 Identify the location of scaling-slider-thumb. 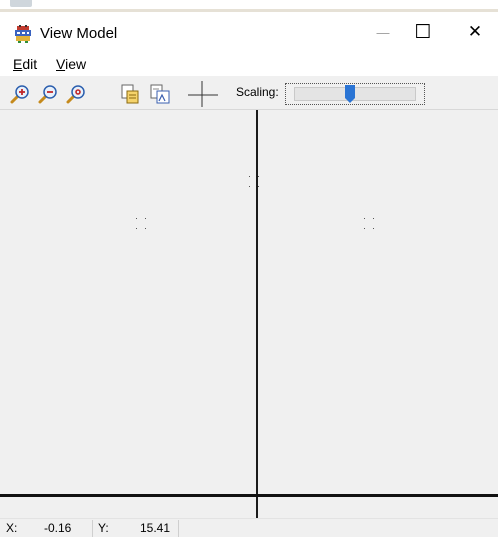
(350, 94).